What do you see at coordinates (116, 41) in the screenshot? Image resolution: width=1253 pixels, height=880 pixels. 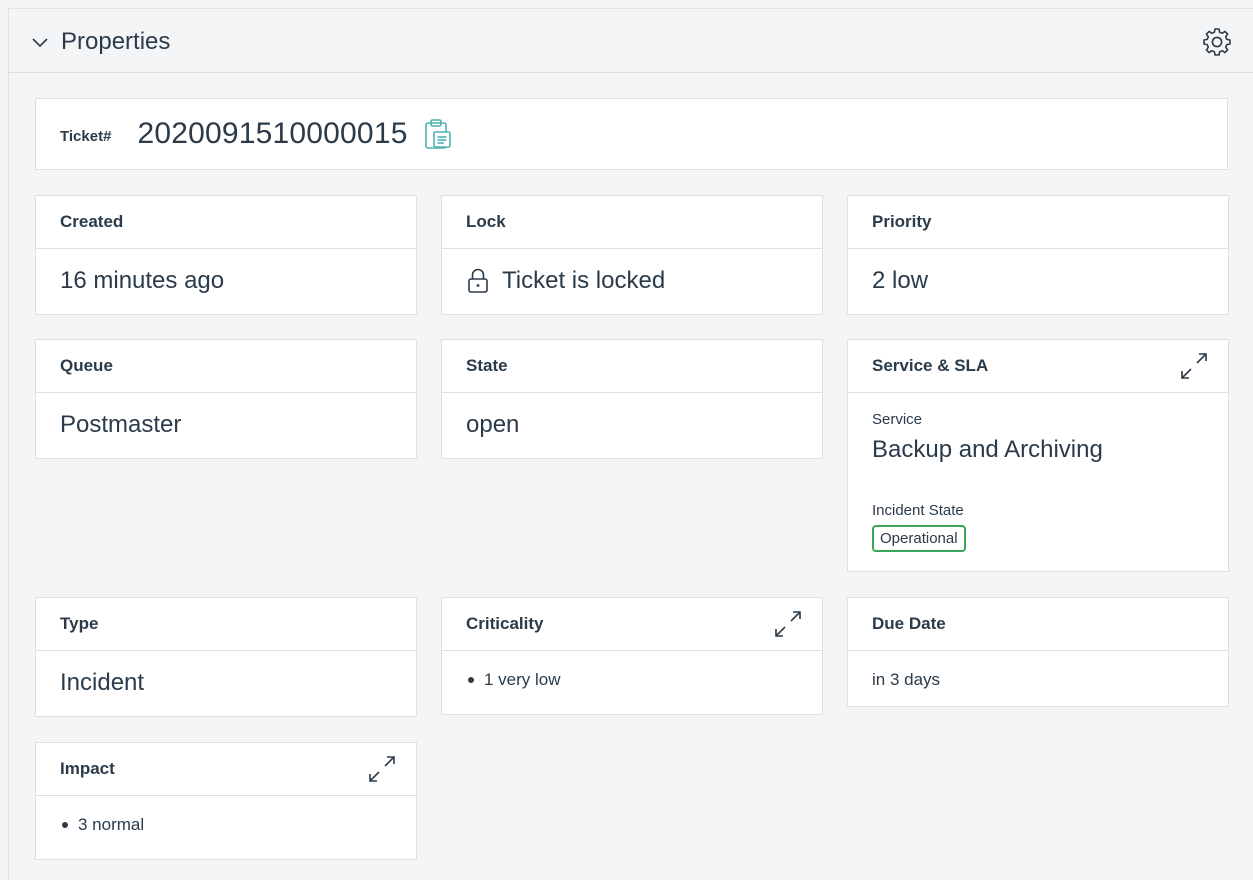 I see `panel-title: Properties` at bounding box center [116, 41].